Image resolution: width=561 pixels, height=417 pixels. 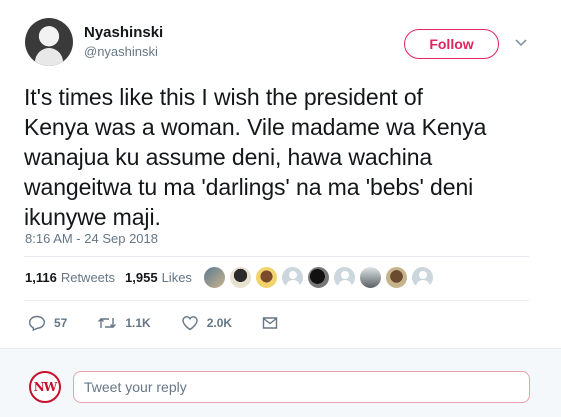 I want to click on retweet-count: 1.1K, so click(x=138, y=323).